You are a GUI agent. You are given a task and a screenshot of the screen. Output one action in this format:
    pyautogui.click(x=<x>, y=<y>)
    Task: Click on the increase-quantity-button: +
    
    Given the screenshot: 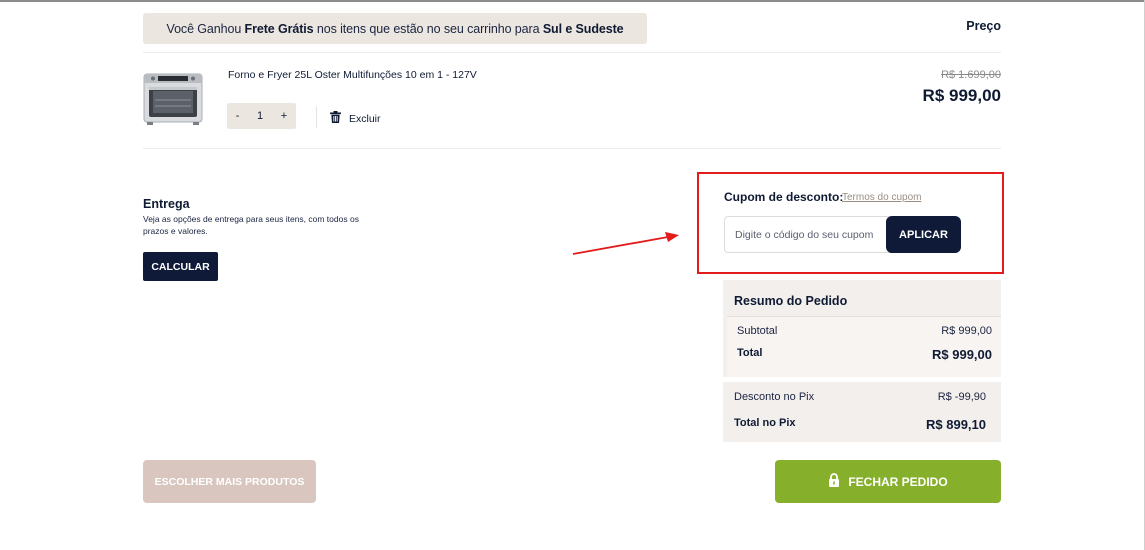 What is the action you would take?
    pyautogui.click(x=284, y=116)
    